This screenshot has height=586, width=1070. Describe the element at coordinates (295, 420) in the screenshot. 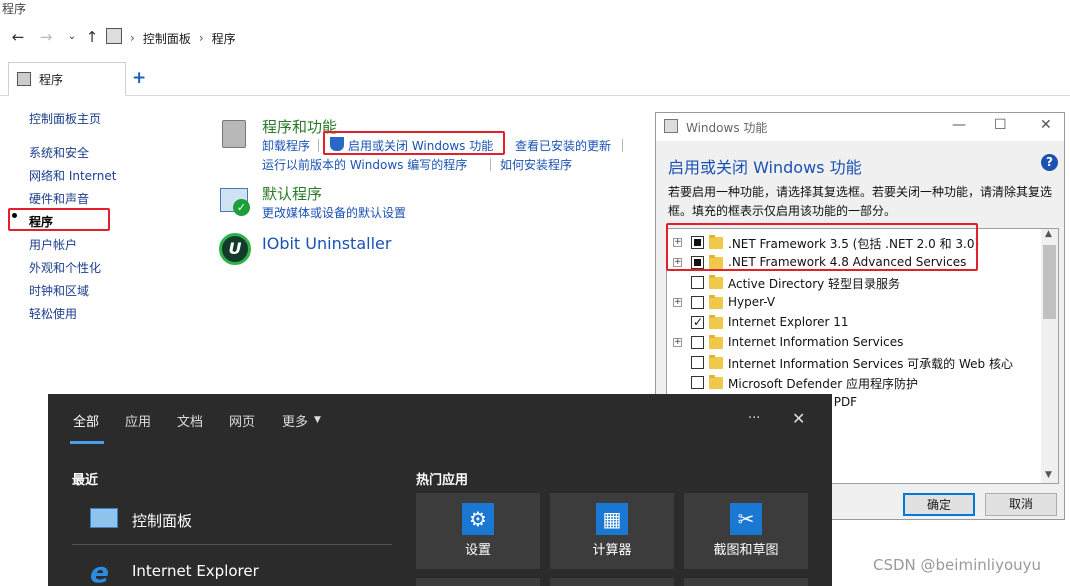

I see `tab-more: 更多` at that location.